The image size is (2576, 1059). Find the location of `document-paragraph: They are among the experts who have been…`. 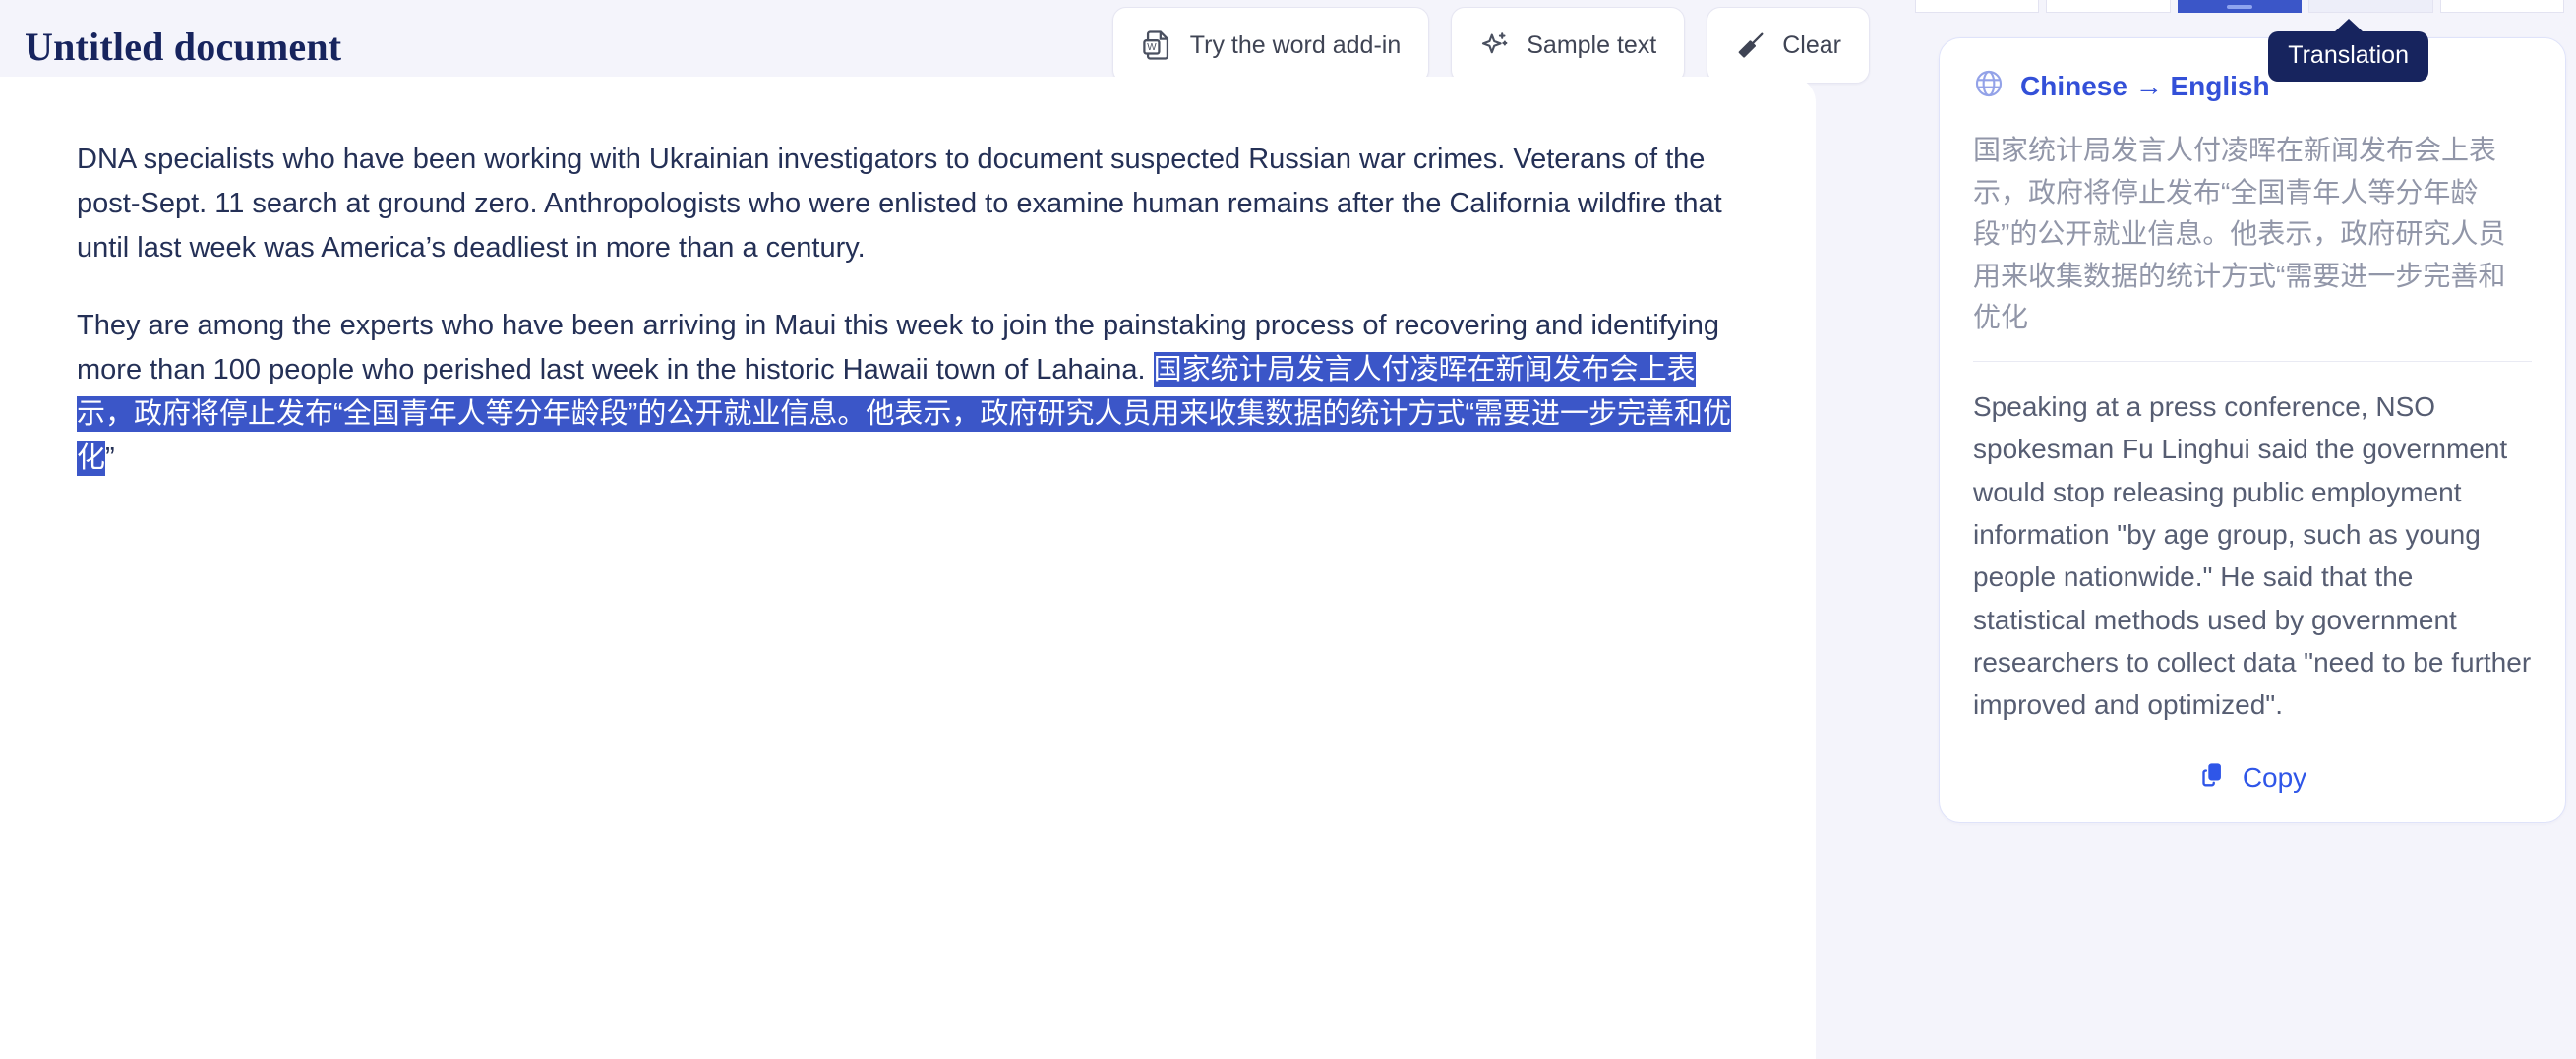

document-paragraph: They are among the experts who have been… is located at coordinates (908, 393).